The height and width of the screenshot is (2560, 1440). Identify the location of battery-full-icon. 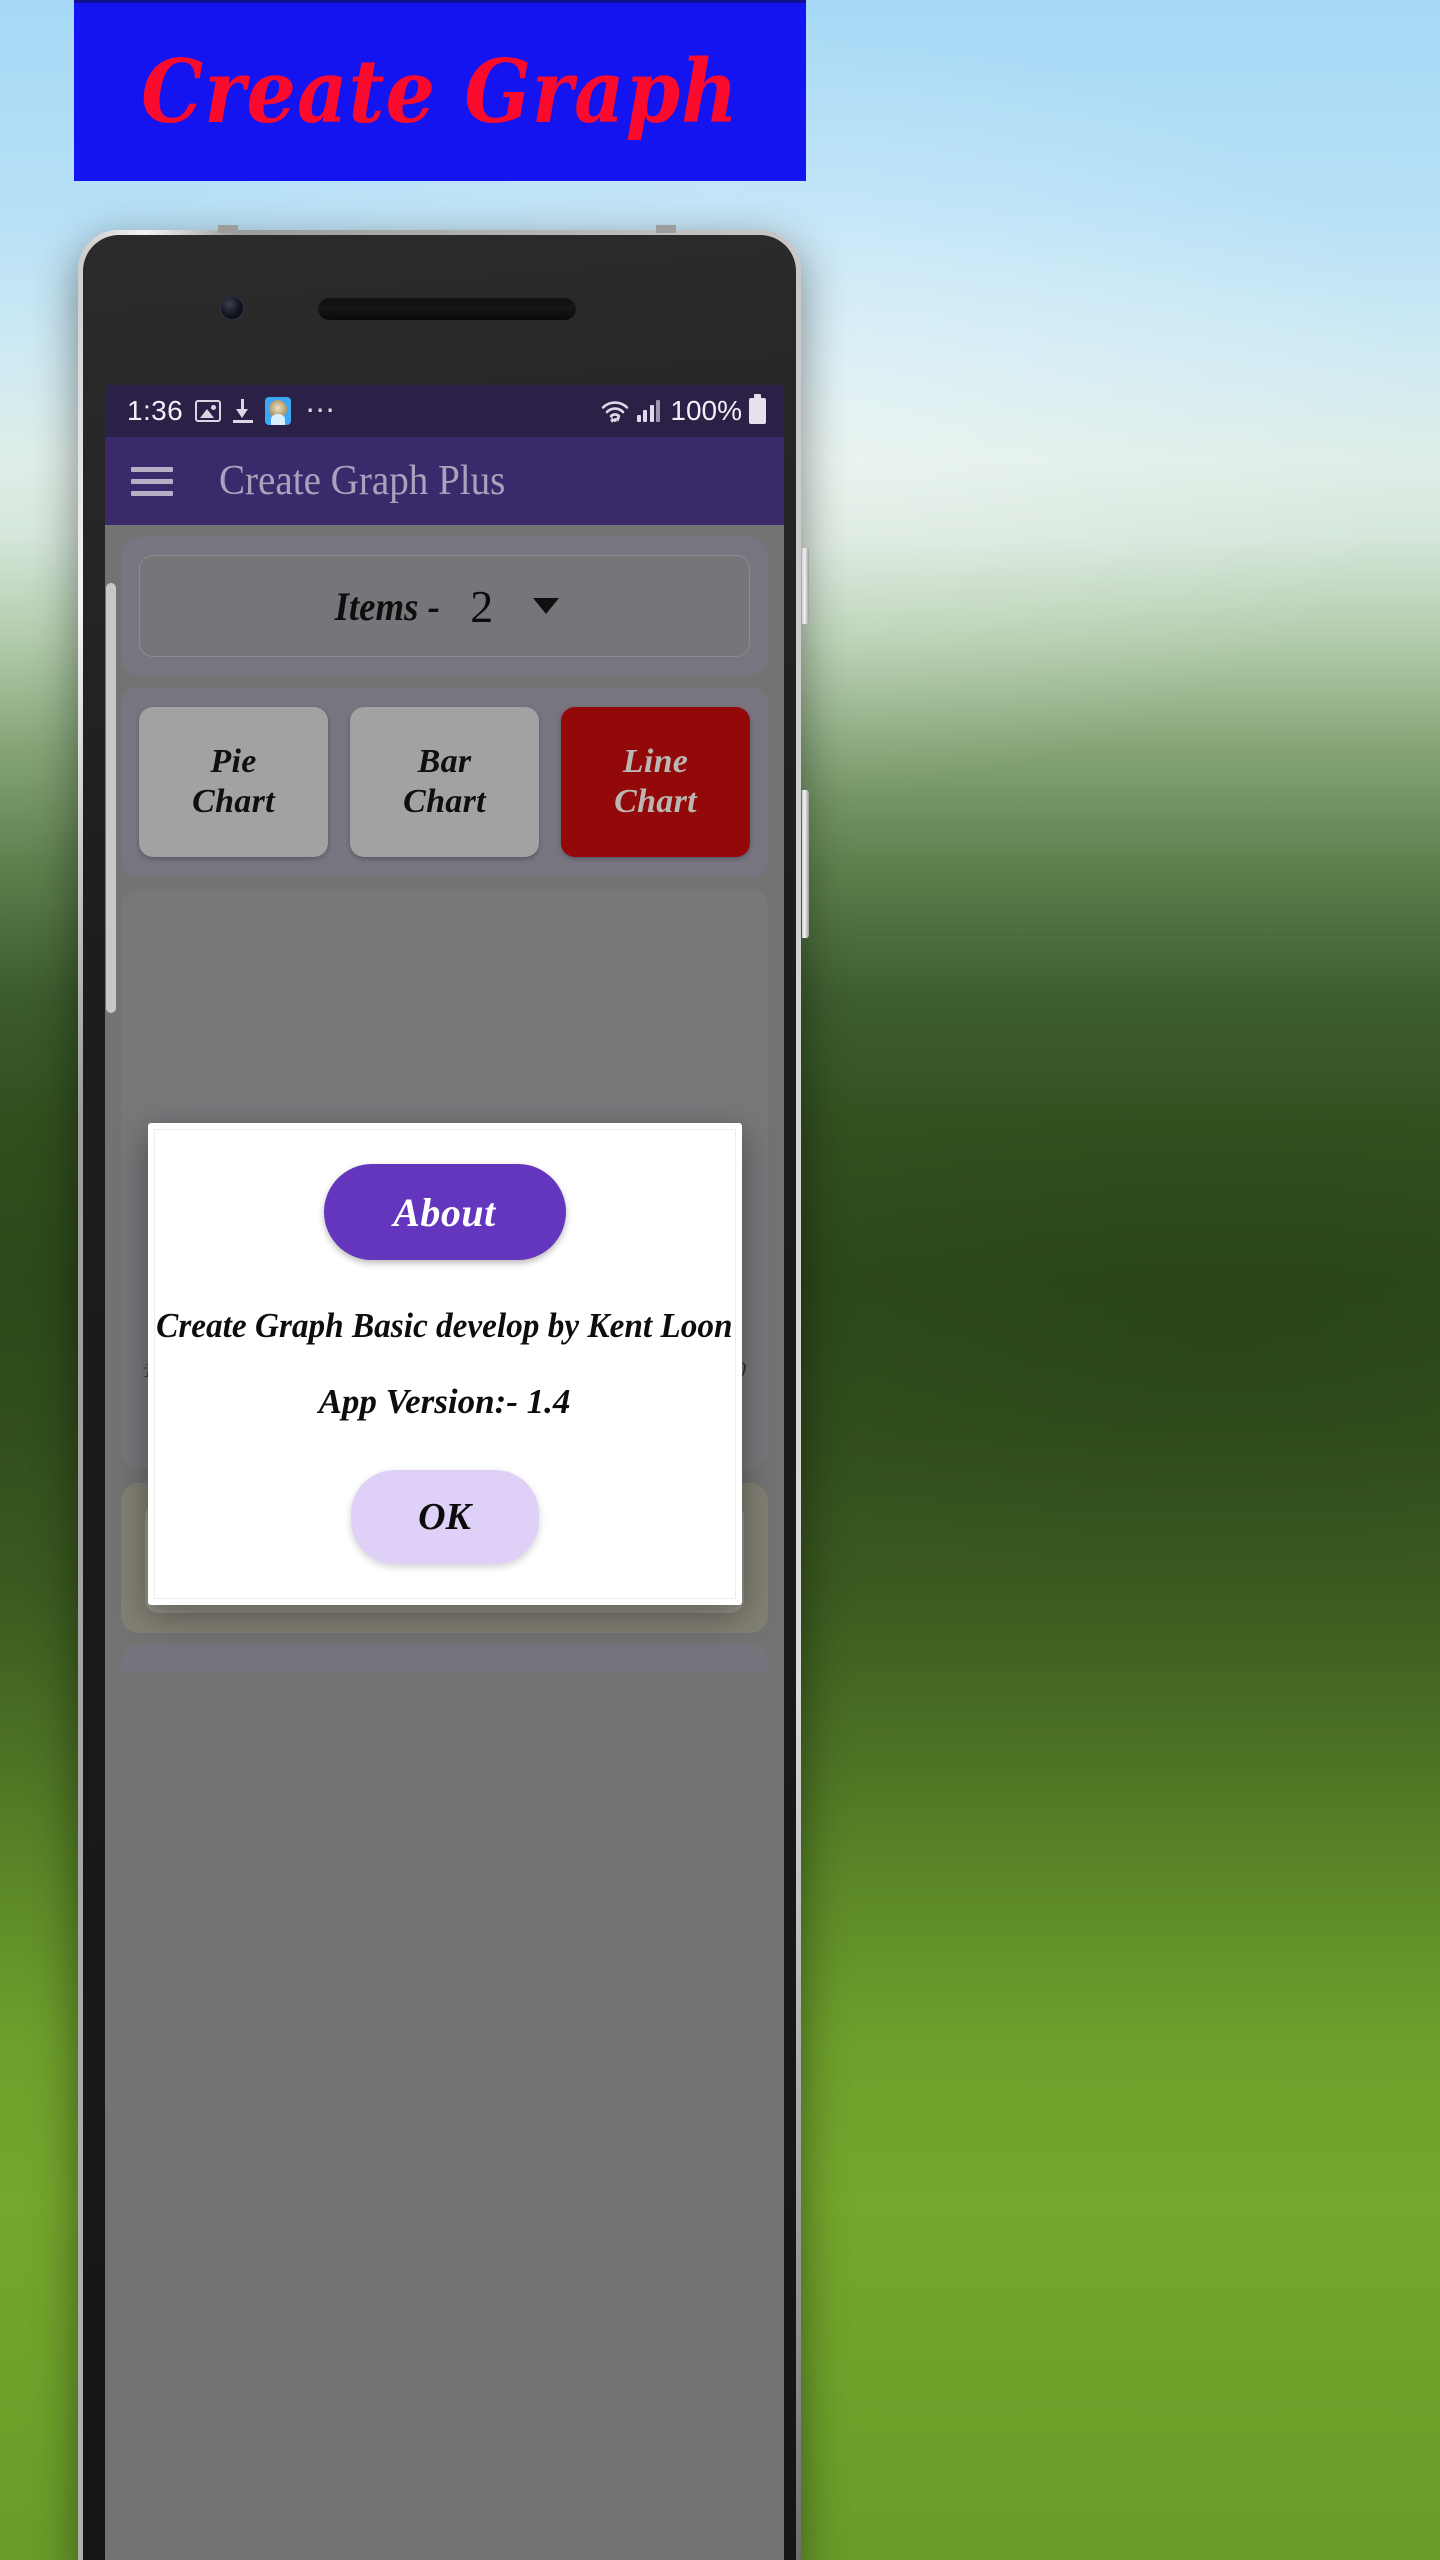
(757, 409).